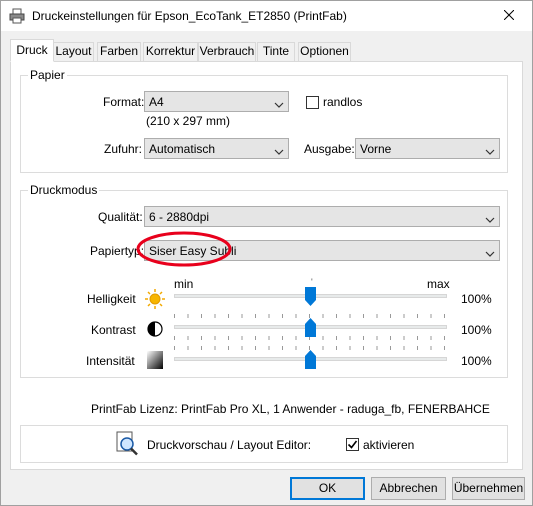  Describe the element at coordinates (438, 284) in the screenshot. I see `scale-max-label: max` at that location.